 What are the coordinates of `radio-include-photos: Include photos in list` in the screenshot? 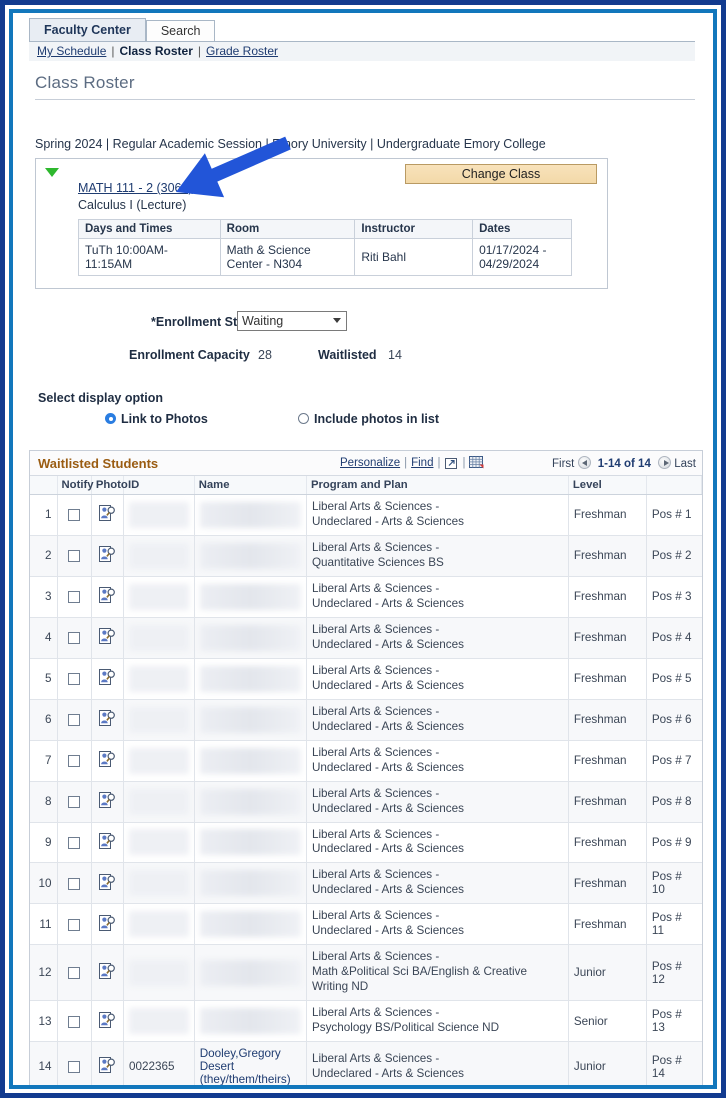 It's located at (368, 419).